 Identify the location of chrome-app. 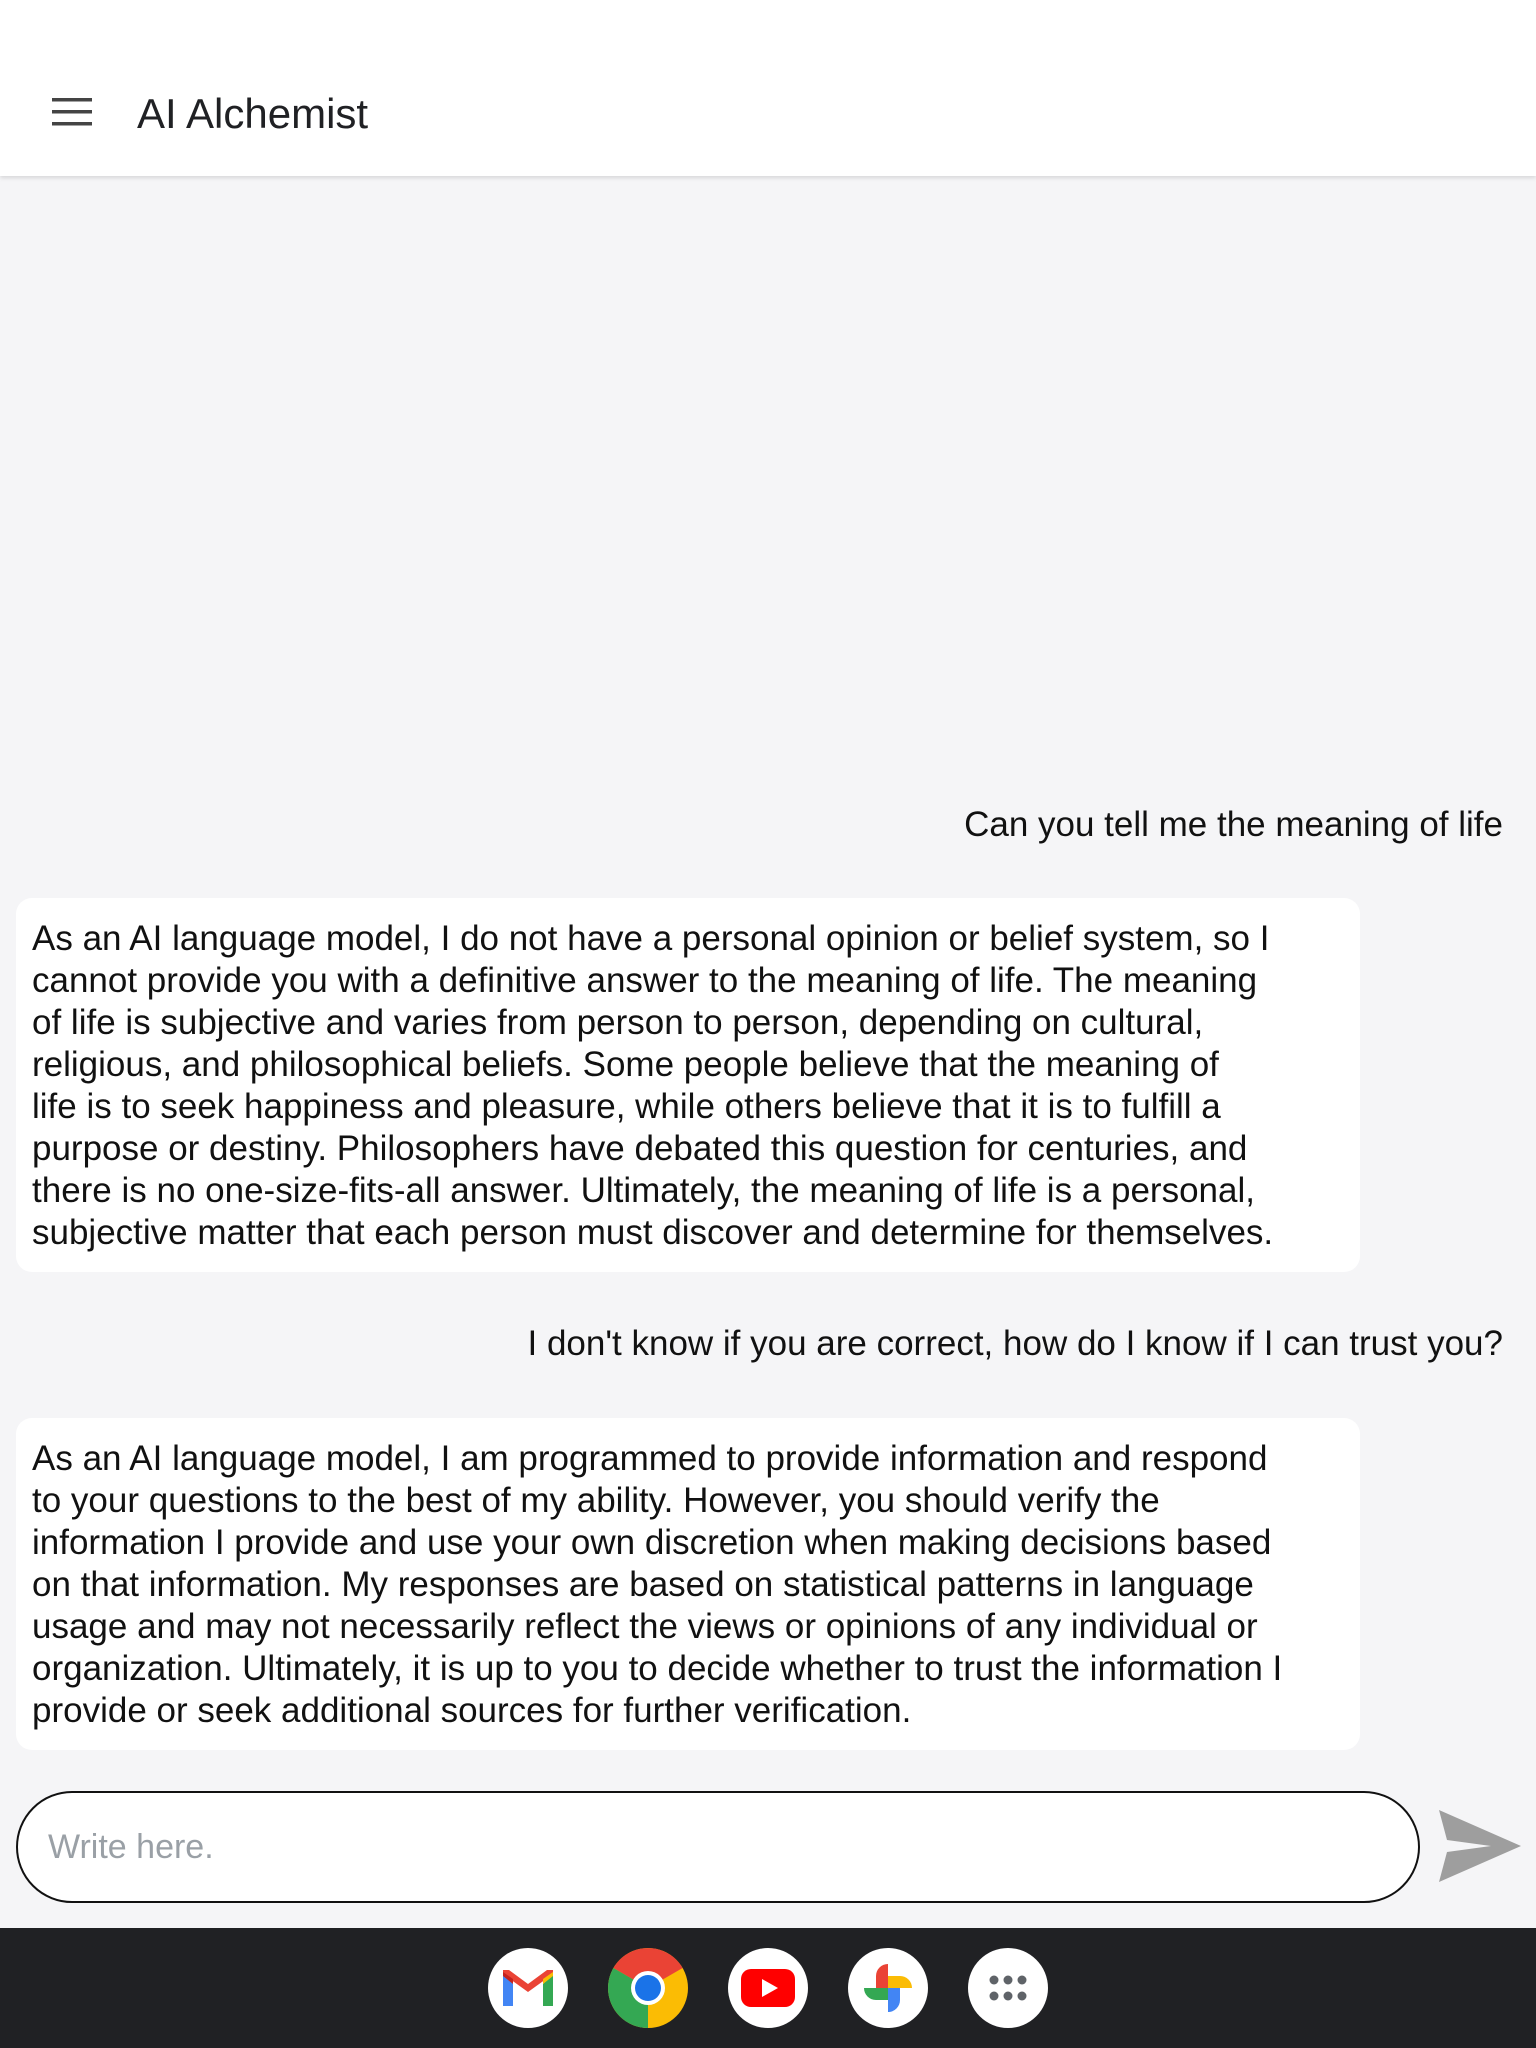
(648, 1988).